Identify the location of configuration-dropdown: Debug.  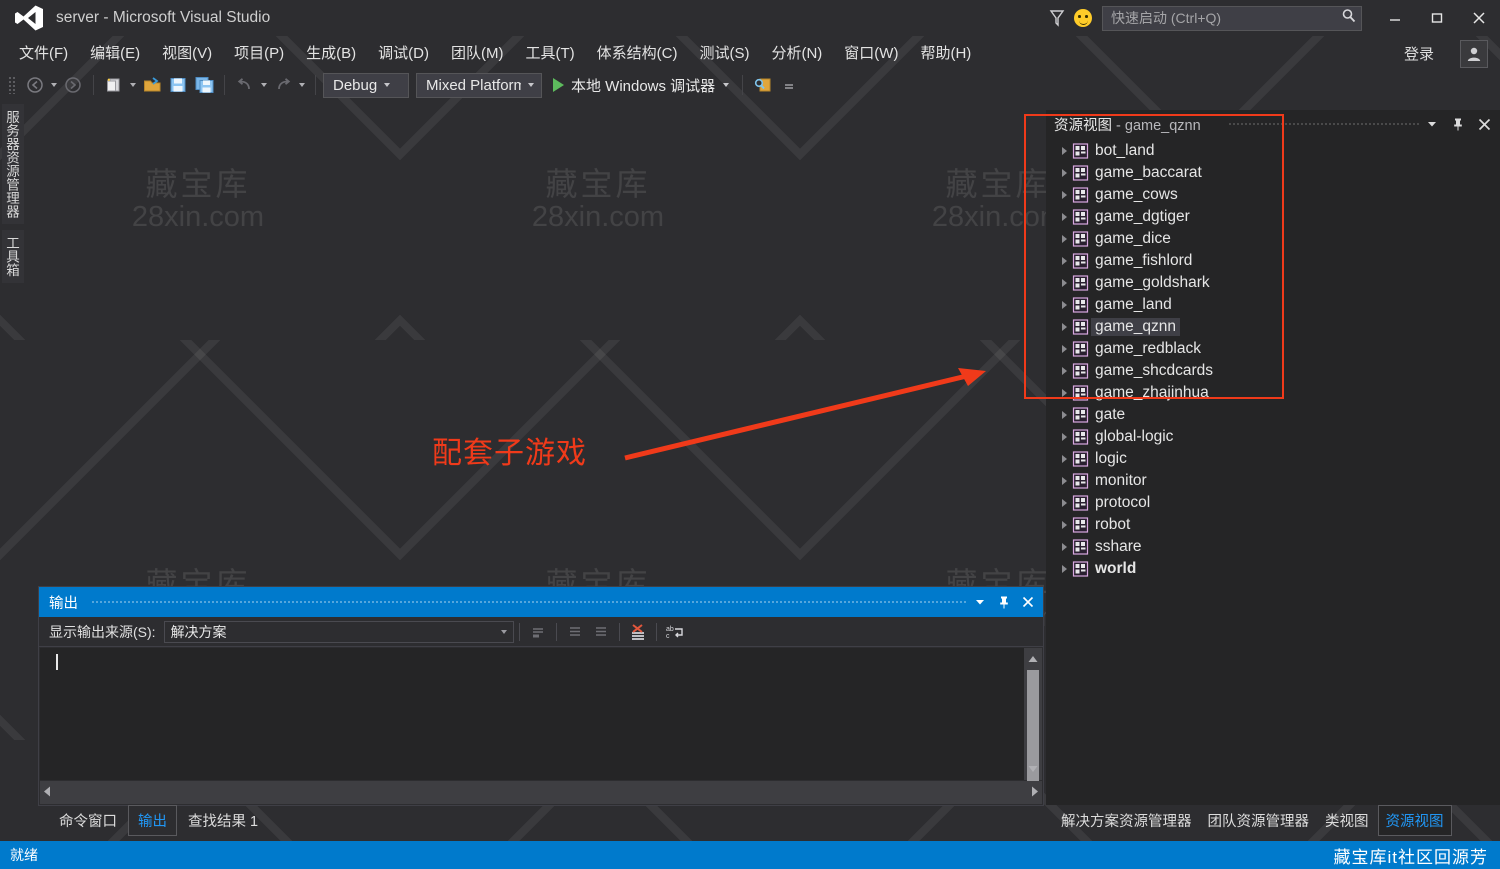
(366, 85).